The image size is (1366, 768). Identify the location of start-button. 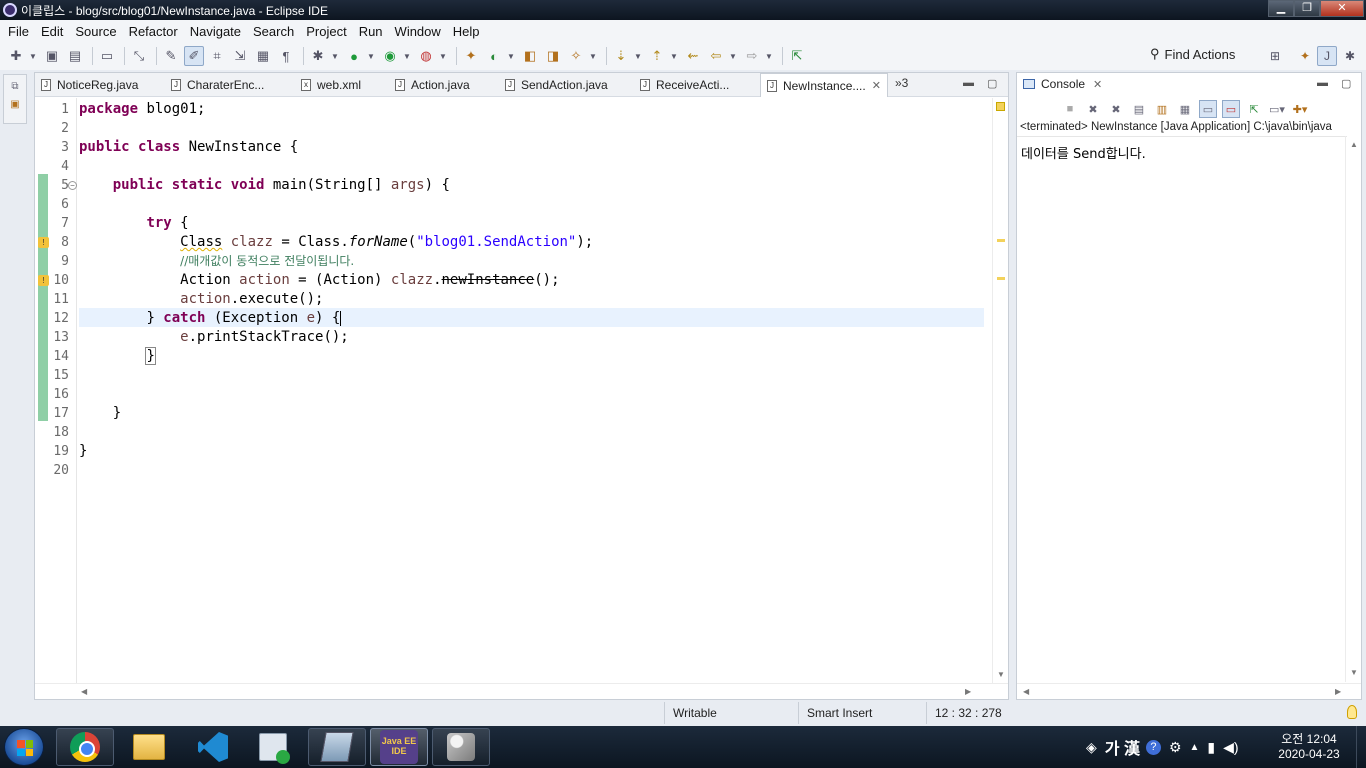
(24, 747).